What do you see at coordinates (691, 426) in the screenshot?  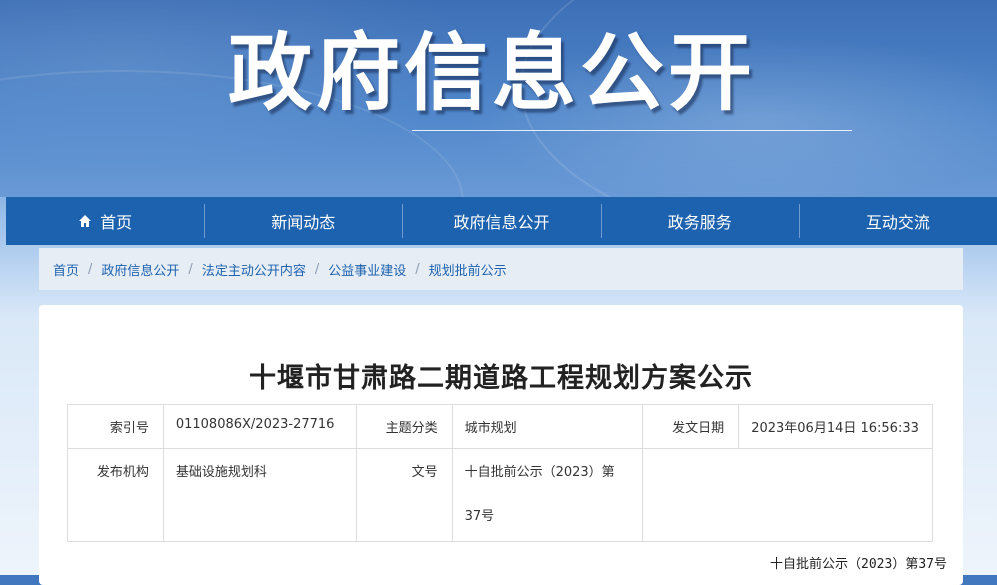 I see `date-label: 发文日期` at bounding box center [691, 426].